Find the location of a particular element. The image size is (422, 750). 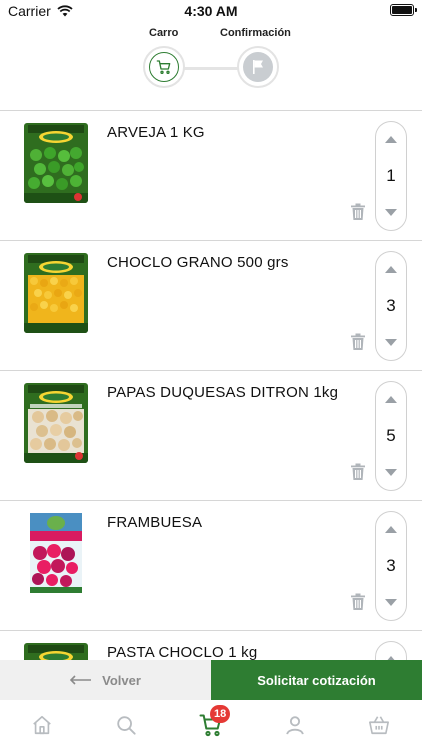

action-bar: Volver Solicitar cotización is located at coordinates (211, 680).